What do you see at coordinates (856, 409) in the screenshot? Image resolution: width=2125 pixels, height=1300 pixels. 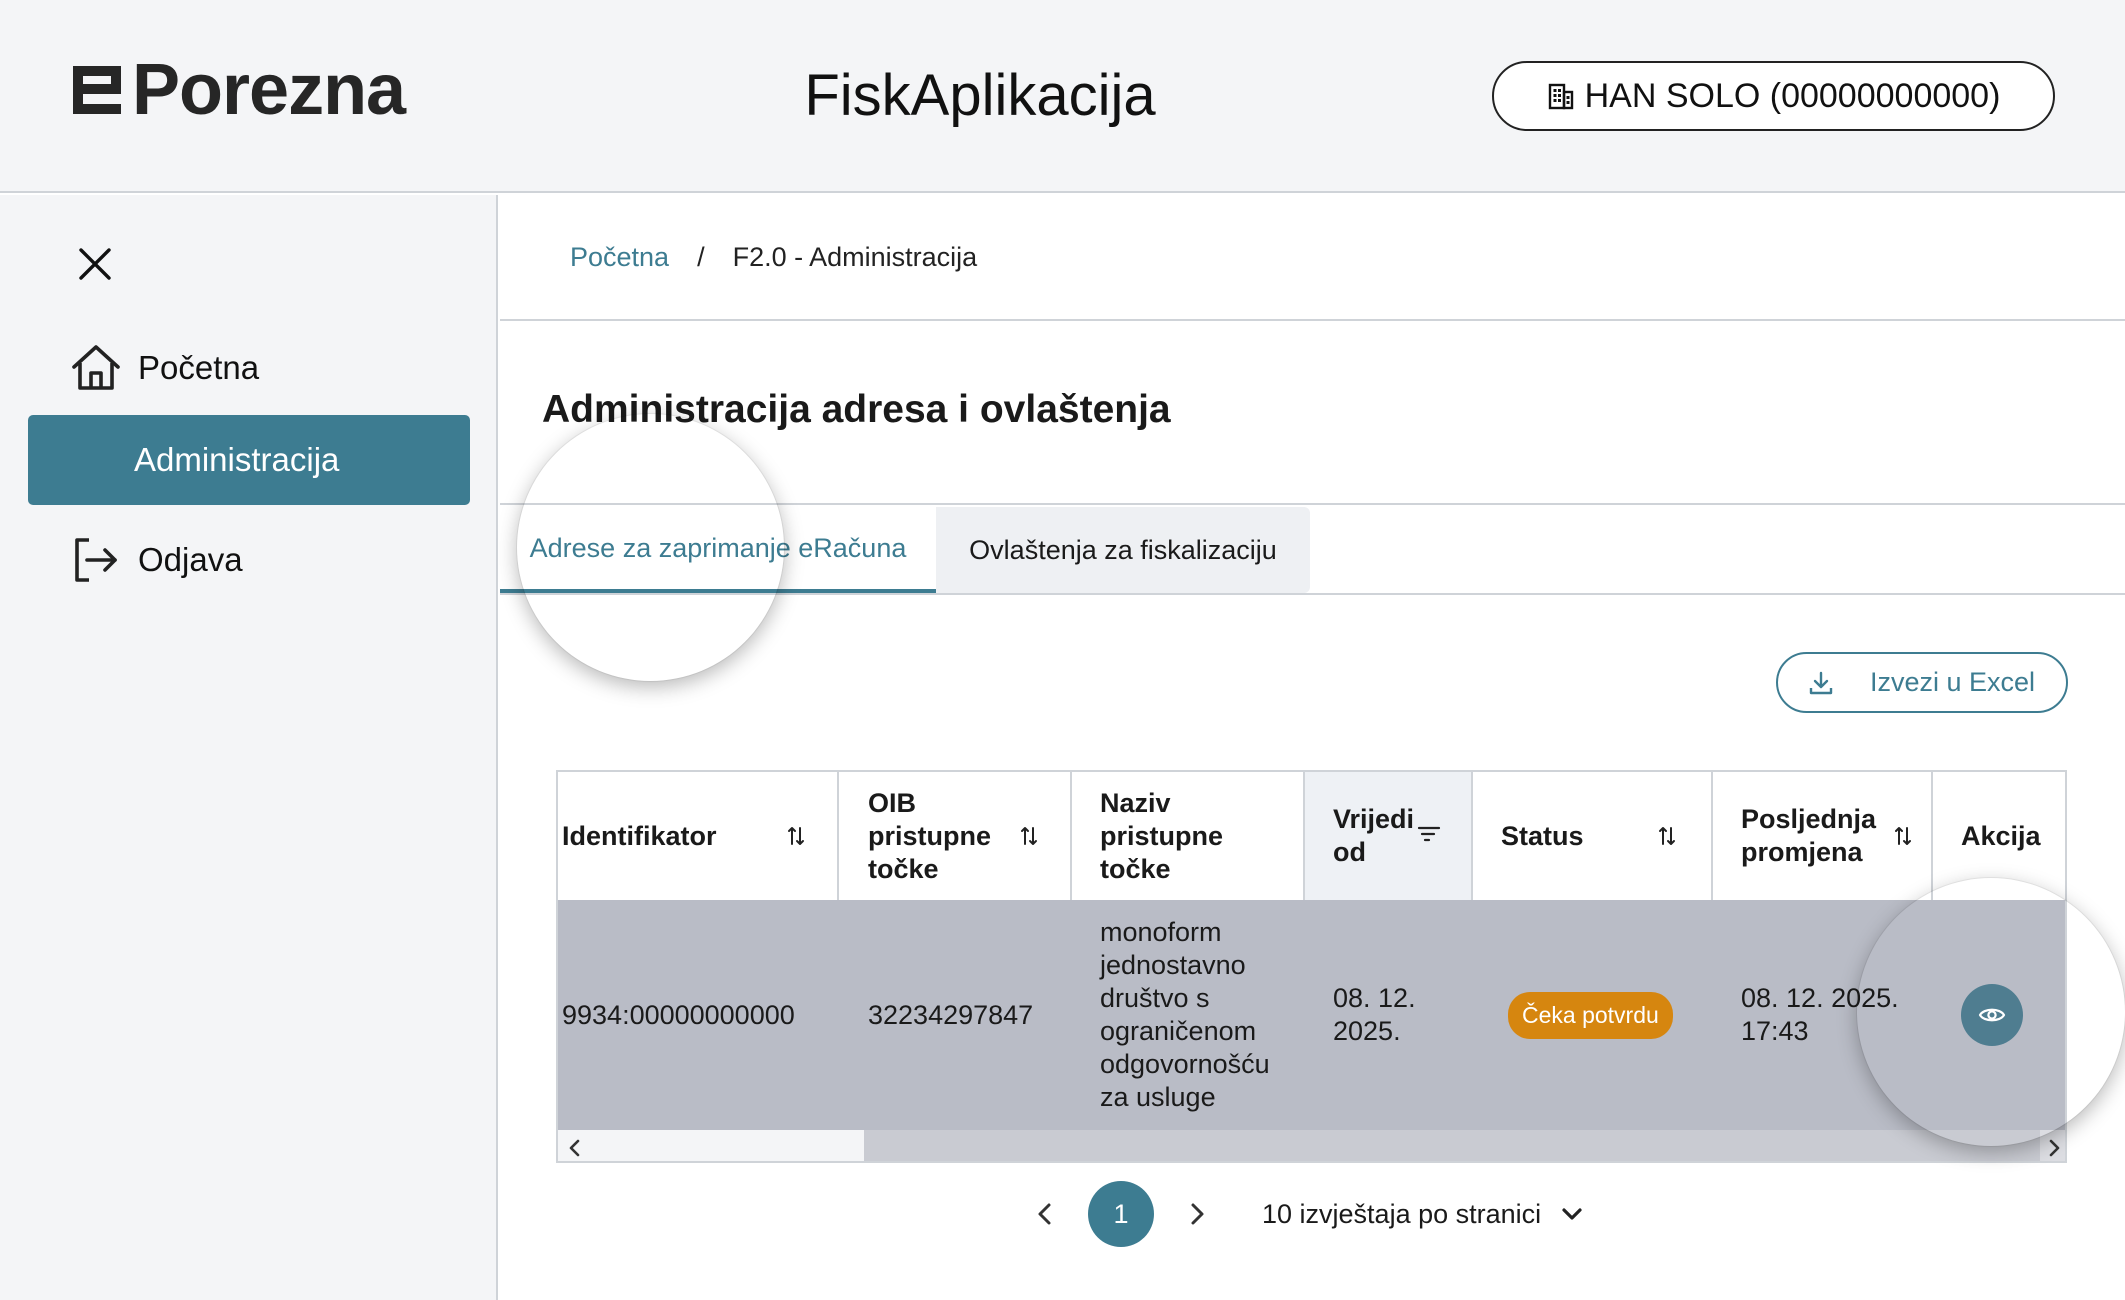 I see `page-title: Administracija adresa i ovlaštenja` at bounding box center [856, 409].